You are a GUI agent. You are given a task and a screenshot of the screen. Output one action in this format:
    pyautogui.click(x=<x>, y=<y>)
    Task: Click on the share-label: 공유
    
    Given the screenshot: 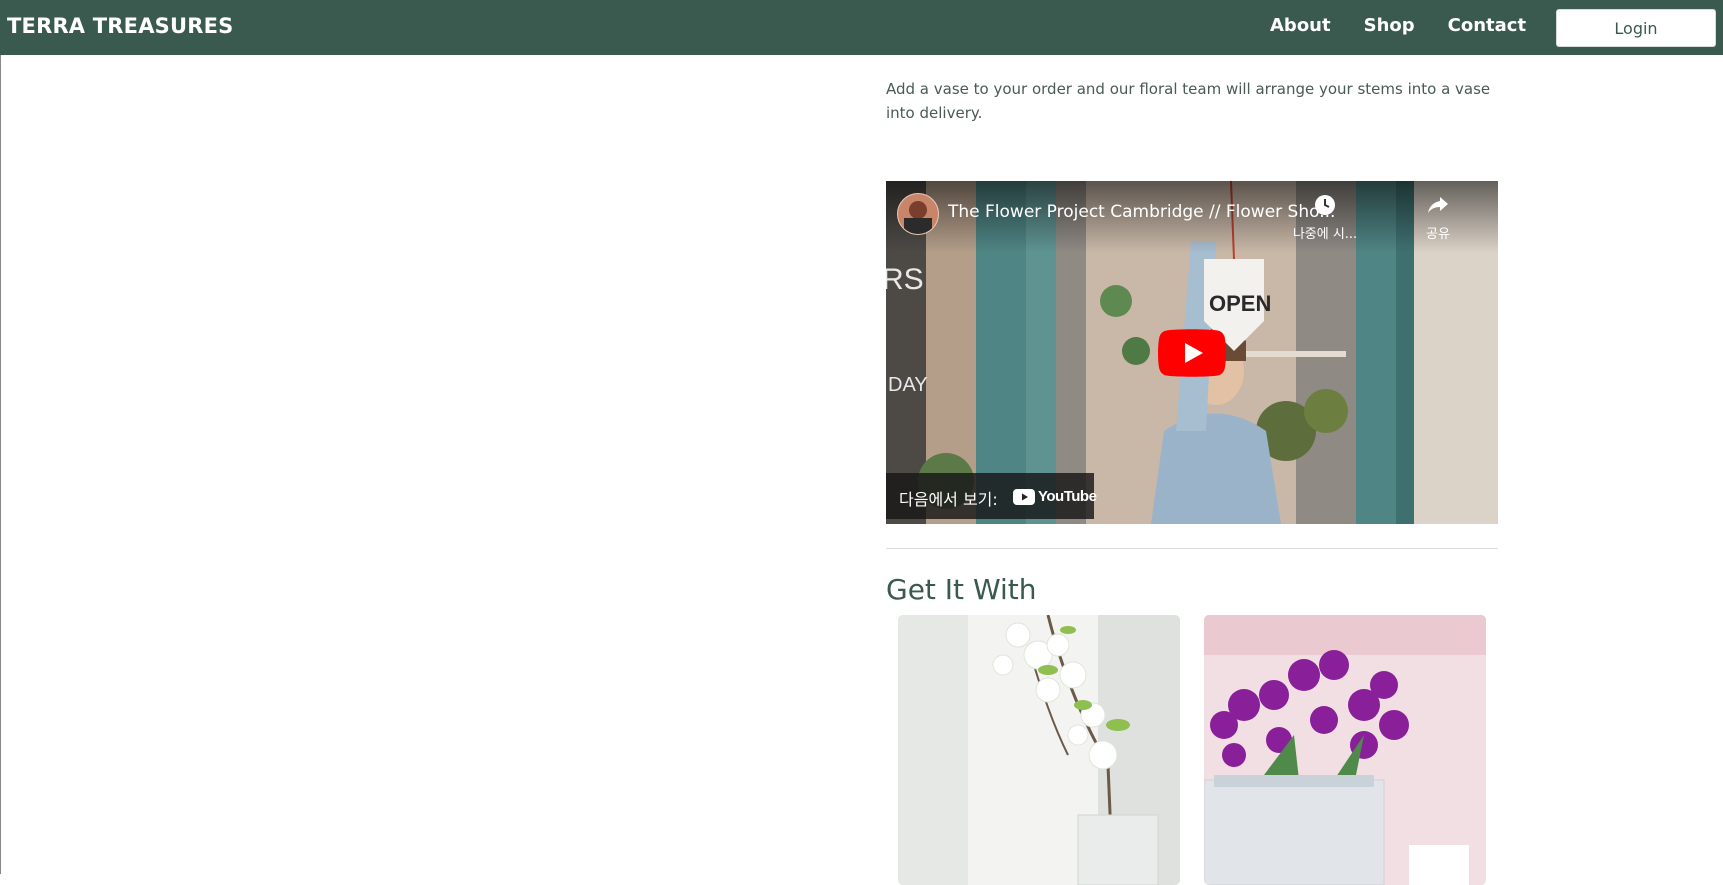 What is the action you would take?
    pyautogui.click(x=1438, y=234)
    